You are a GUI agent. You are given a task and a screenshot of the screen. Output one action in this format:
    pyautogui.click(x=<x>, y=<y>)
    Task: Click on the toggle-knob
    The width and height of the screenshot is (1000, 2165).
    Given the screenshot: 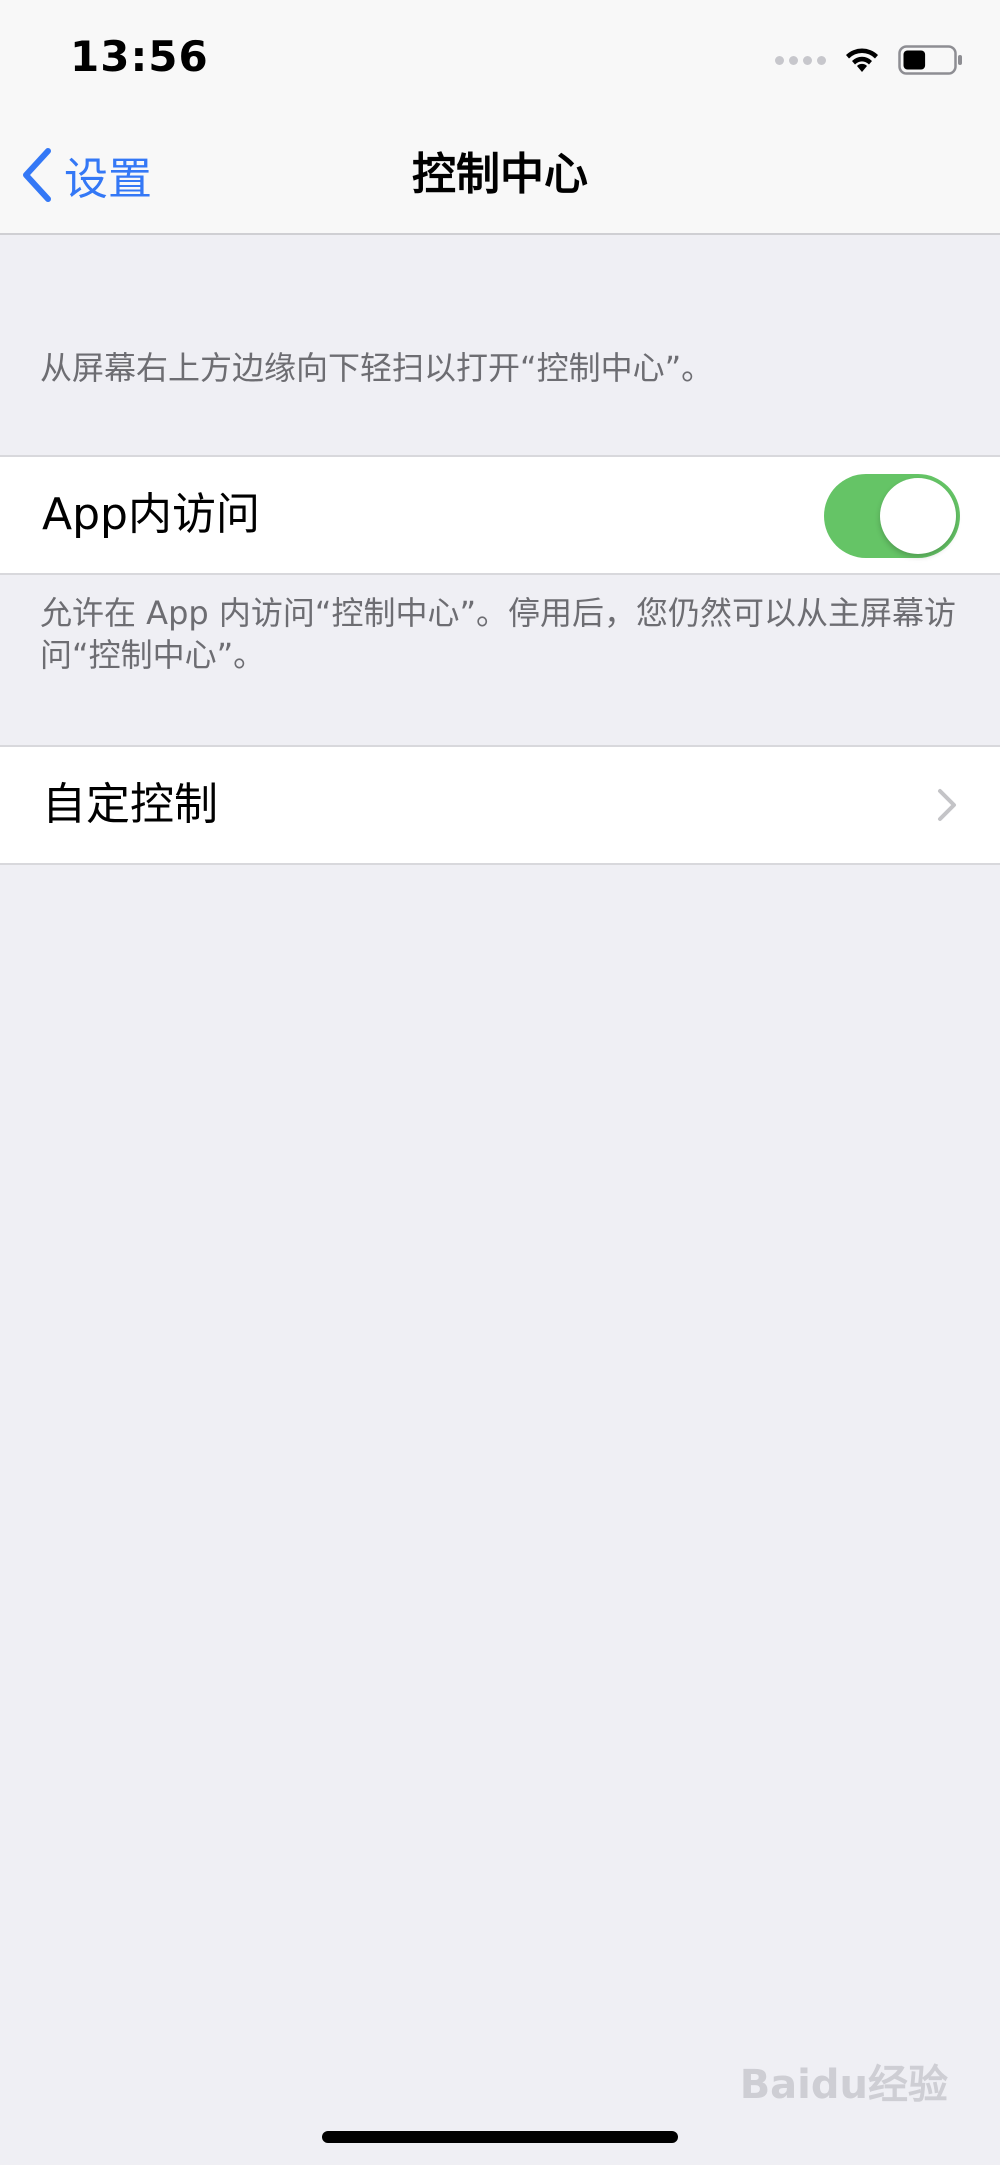 What is the action you would take?
    pyautogui.click(x=918, y=516)
    